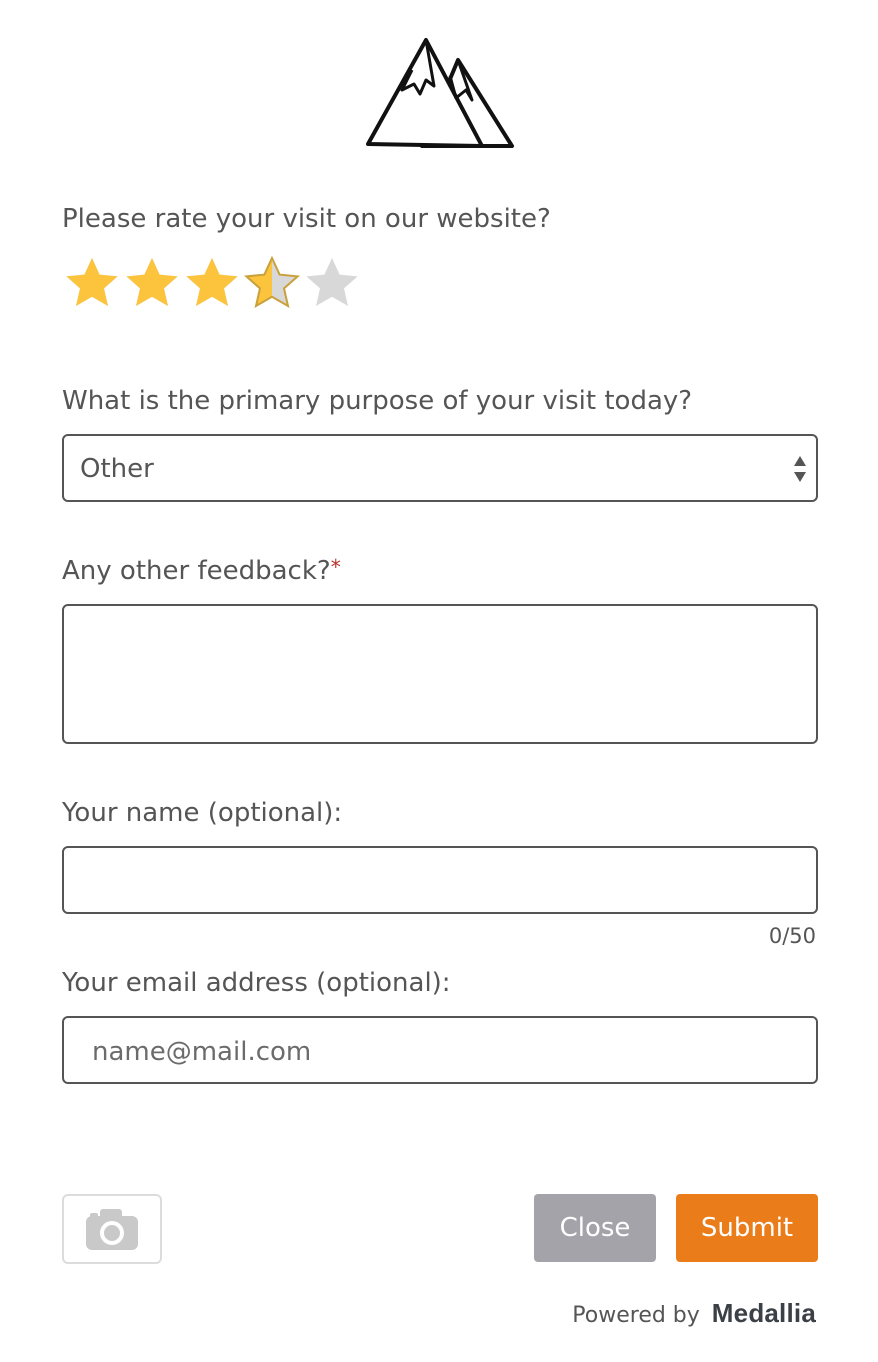 The image size is (878, 1362). Describe the element at coordinates (747, 1228) in the screenshot. I see `submit-button: Submit` at that location.